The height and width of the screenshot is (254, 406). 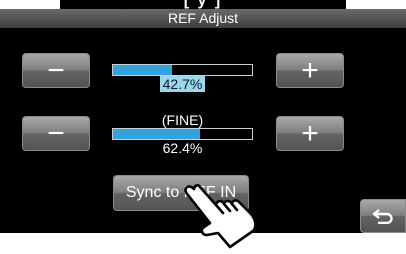 I want to click on coarse-level-bar, so click(x=182, y=70).